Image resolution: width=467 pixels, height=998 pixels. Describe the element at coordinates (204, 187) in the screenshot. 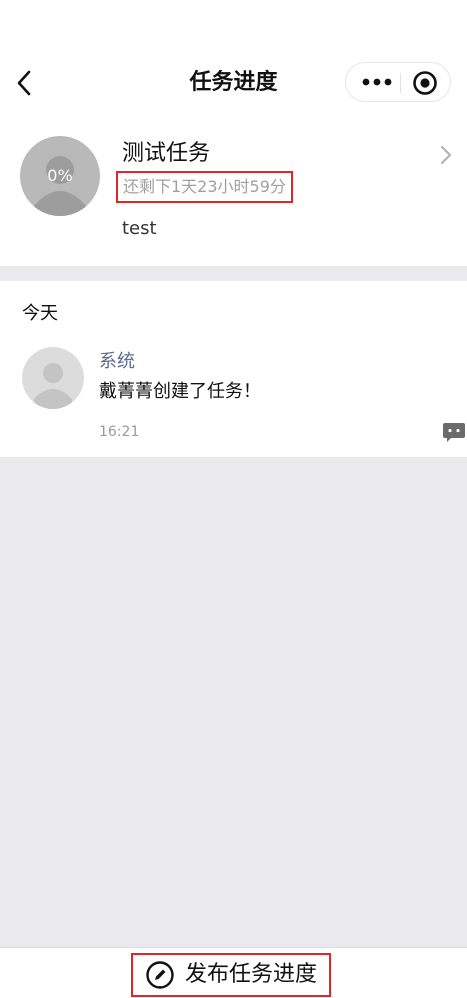

I see `task-remaining-time: 还剩下1天23小时59分` at that location.